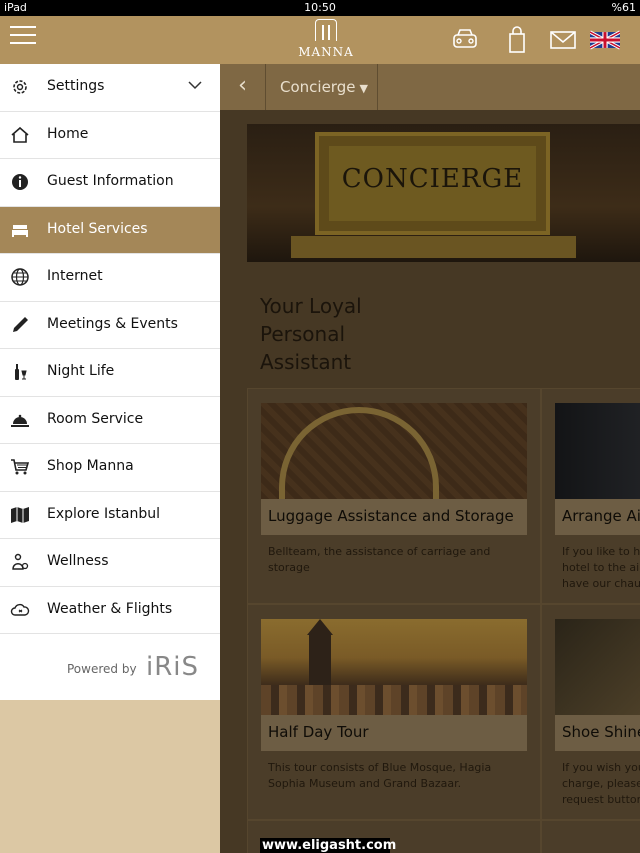  I want to click on menu-item-hotel-services: Hotel Services, so click(110, 230).